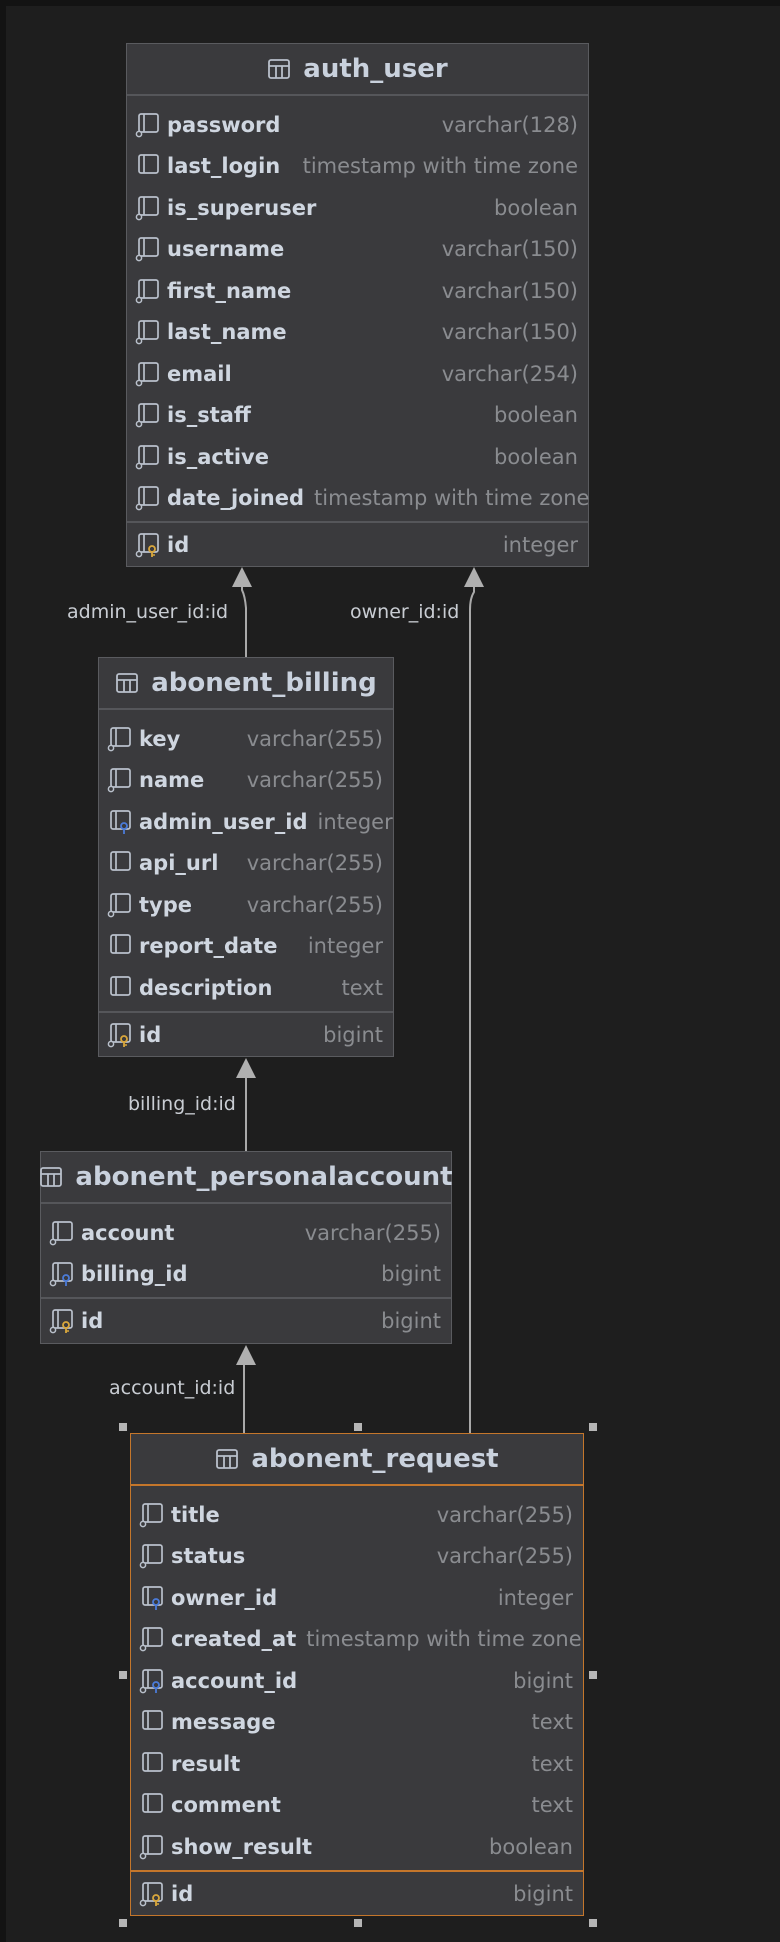 This screenshot has width=780, height=1942. What do you see at coordinates (357, 1806) in the screenshot?
I see `column-row: comment text` at bounding box center [357, 1806].